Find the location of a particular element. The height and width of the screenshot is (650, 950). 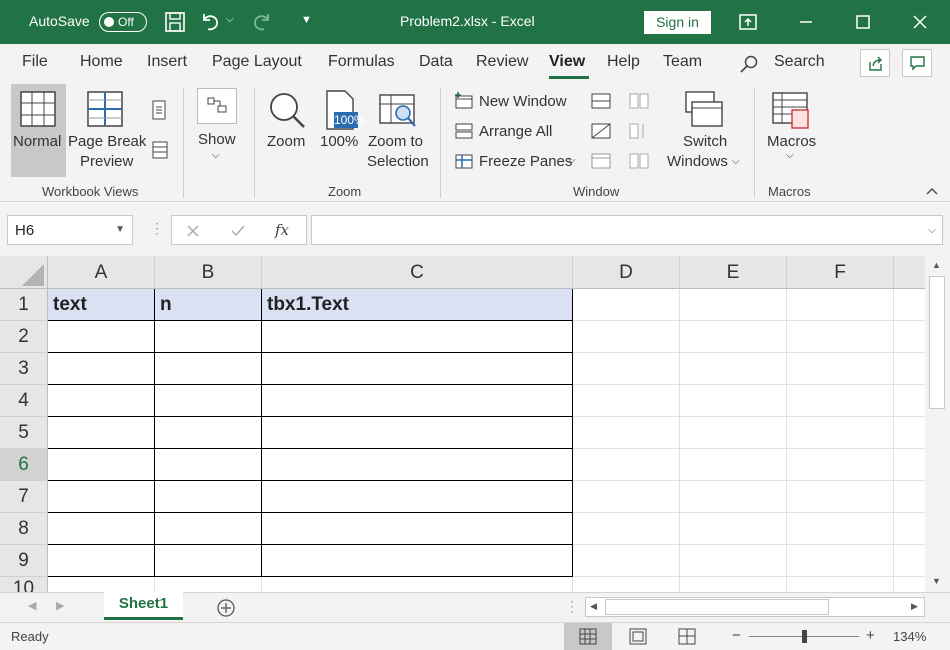

arrange-all-label: Arrange All is located at coordinates (515, 131).